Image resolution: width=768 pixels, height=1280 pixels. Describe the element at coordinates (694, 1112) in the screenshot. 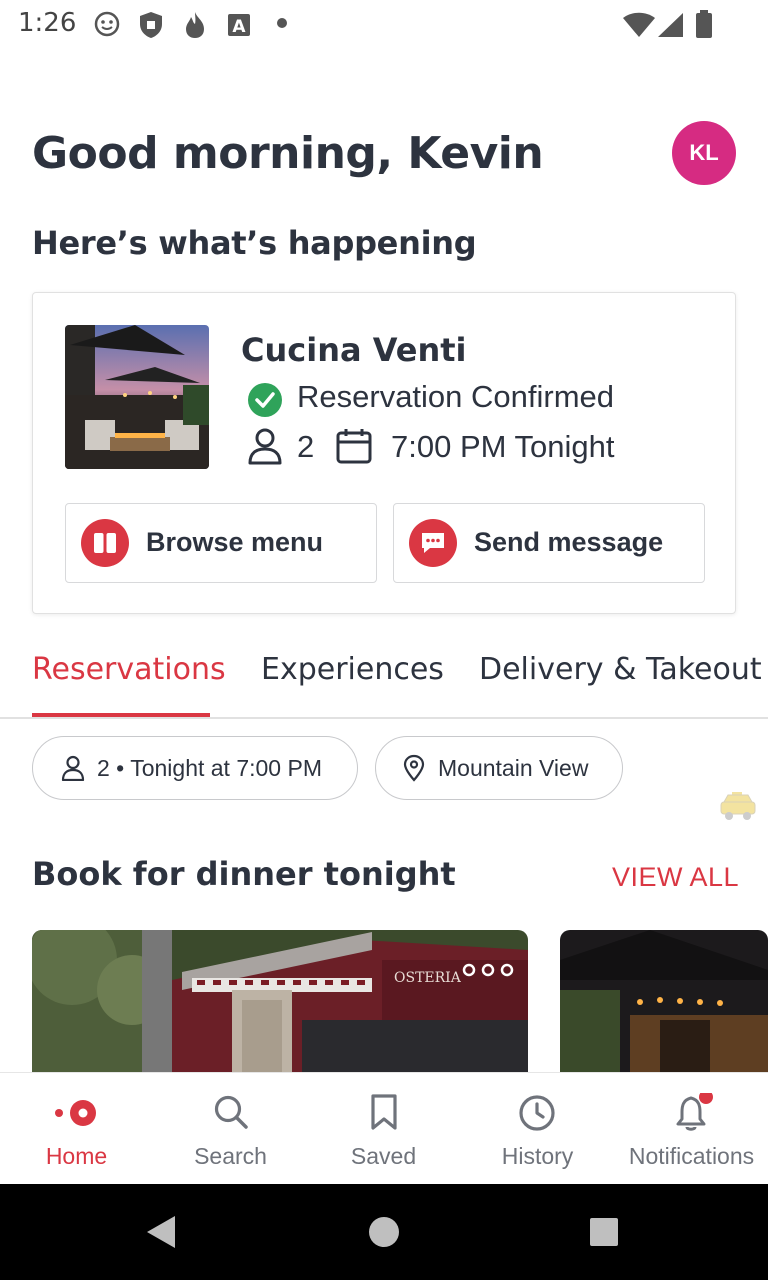

I see `bell-icon` at that location.